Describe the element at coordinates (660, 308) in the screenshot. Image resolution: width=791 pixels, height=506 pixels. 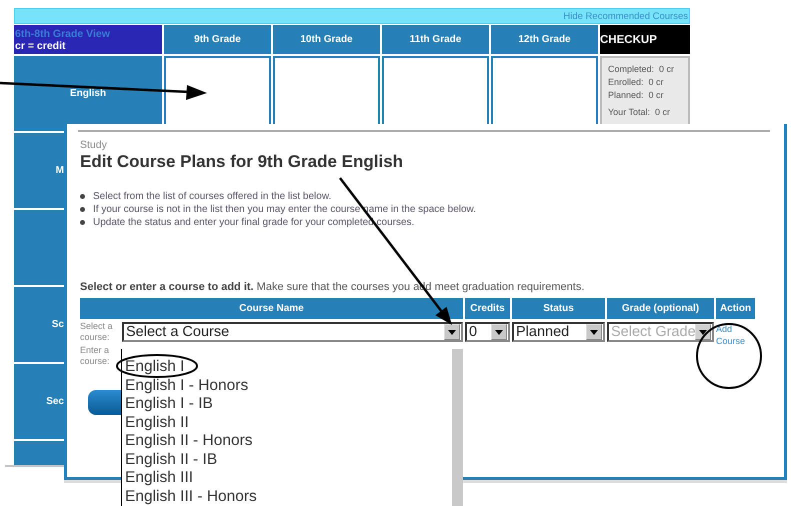
I see `column-header: Grade (optional)` at that location.